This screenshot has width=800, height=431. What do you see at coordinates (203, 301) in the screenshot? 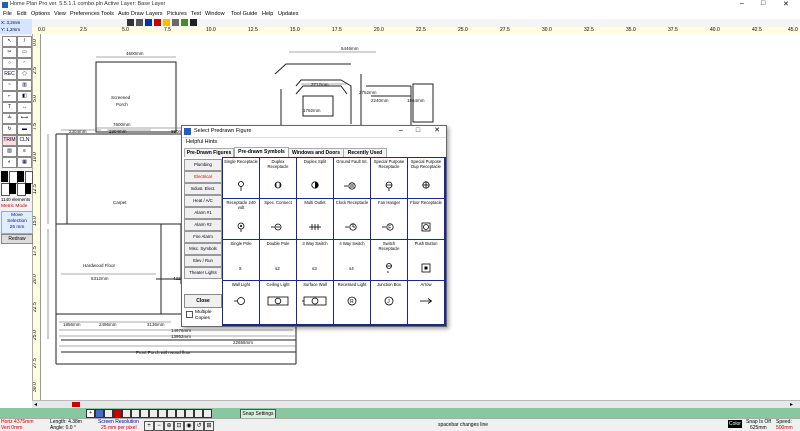
I see `dialog-close-button: Close` at bounding box center [203, 301].